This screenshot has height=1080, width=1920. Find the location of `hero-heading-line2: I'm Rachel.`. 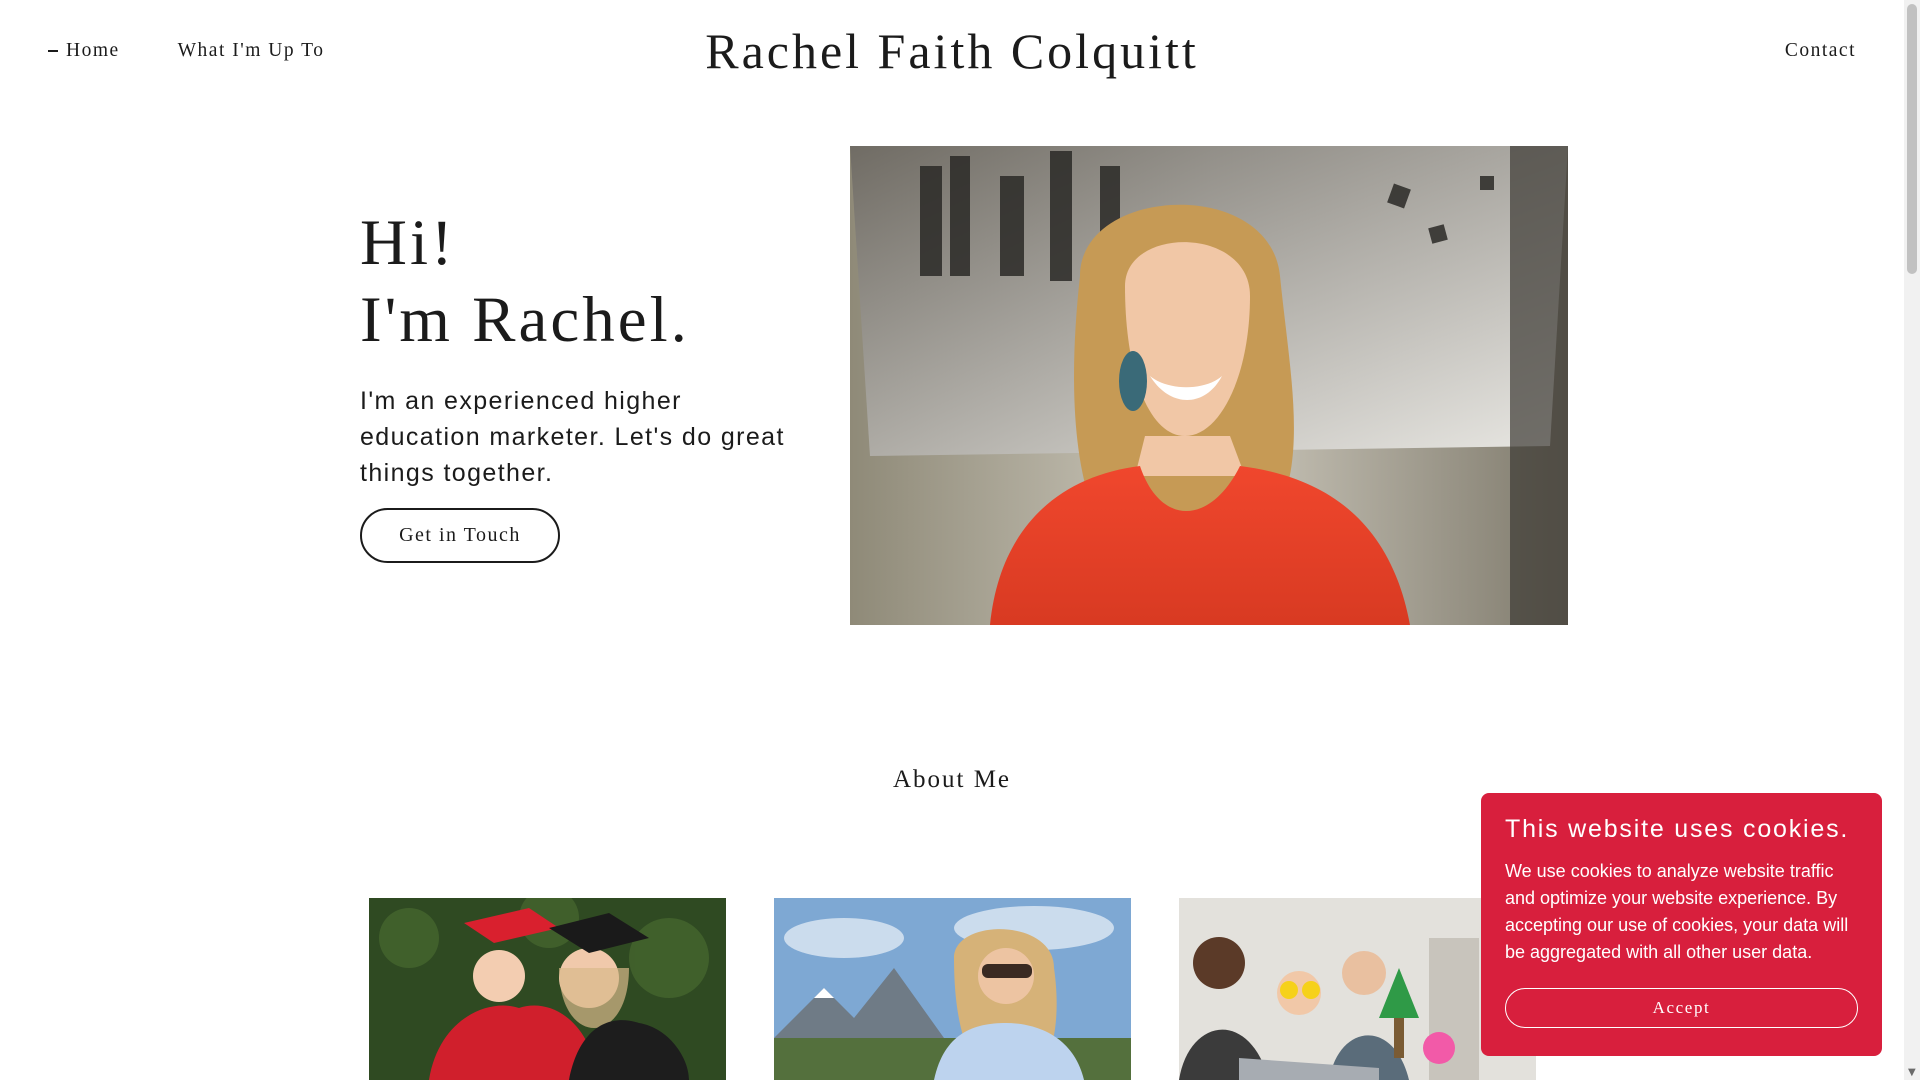

hero-heading-line2: I'm Rachel. is located at coordinates (525, 320).